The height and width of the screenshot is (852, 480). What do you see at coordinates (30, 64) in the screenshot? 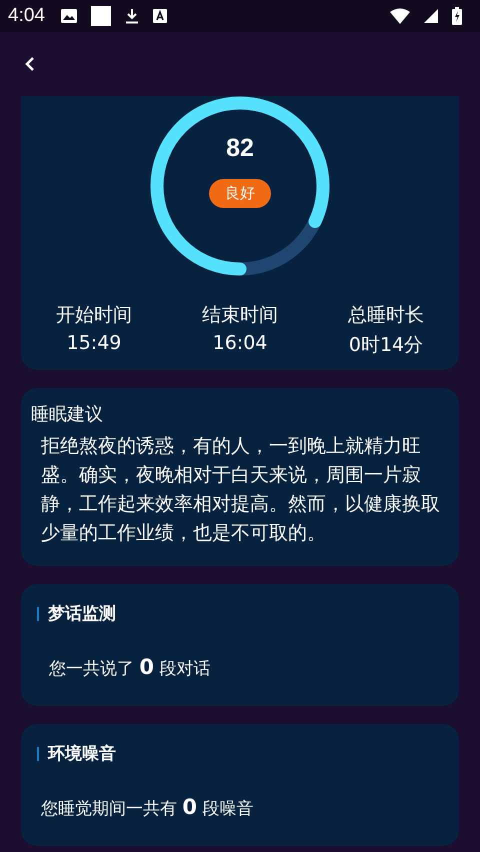
I see `back-icon` at bounding box center [30, 64].